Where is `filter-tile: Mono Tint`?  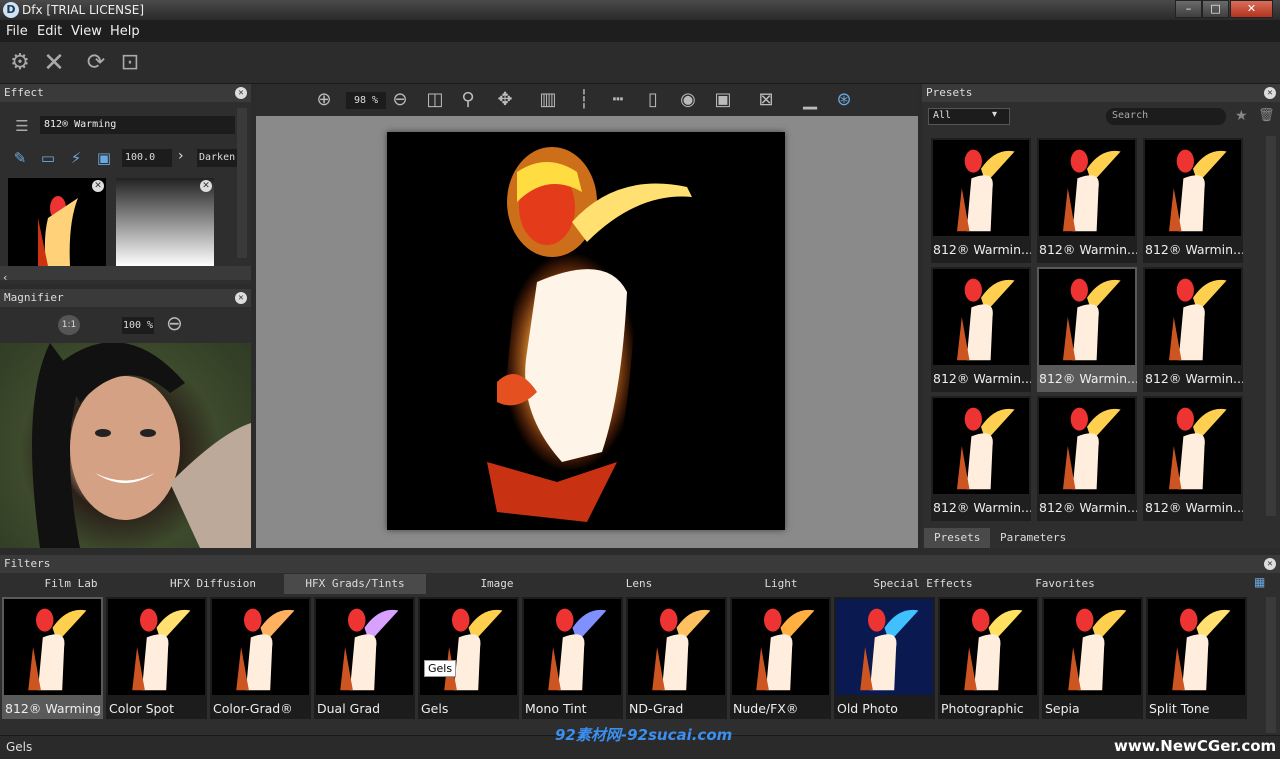 filter-tile: Mono Tint is located at coordinates (572, 658).